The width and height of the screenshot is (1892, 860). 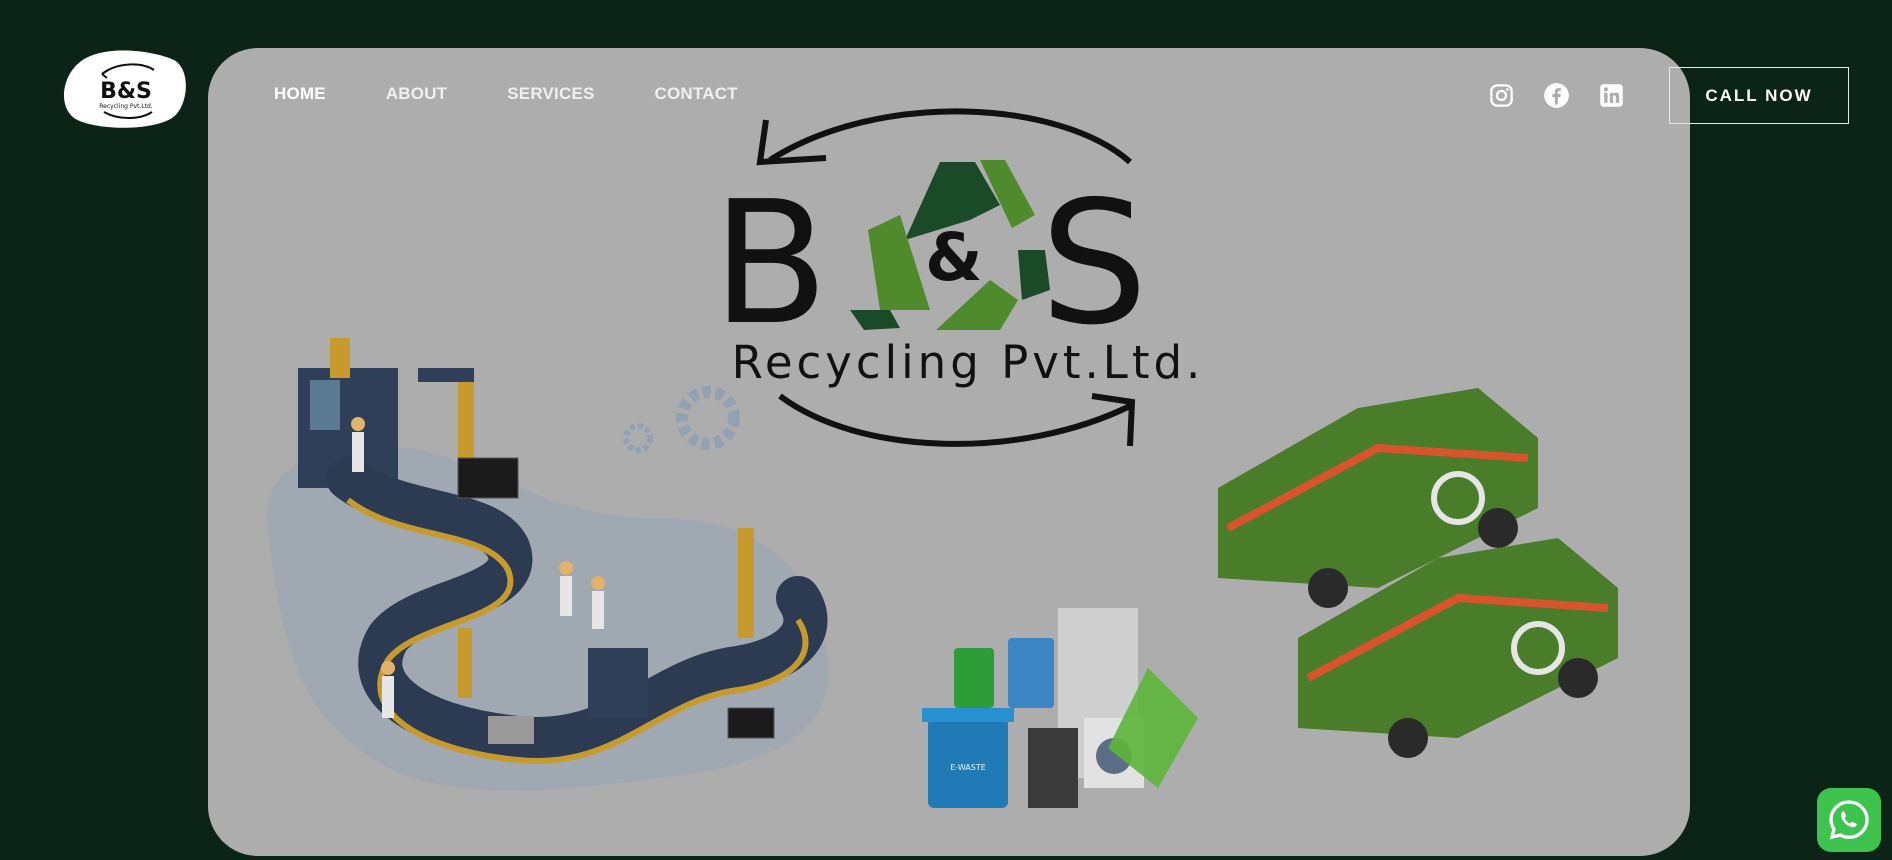 What do you see at coordinates (968, 362) in the screenshot?
I see `brand-subtitle: Recycling Pvt.Ltd.` at bounding box center [968, 362].